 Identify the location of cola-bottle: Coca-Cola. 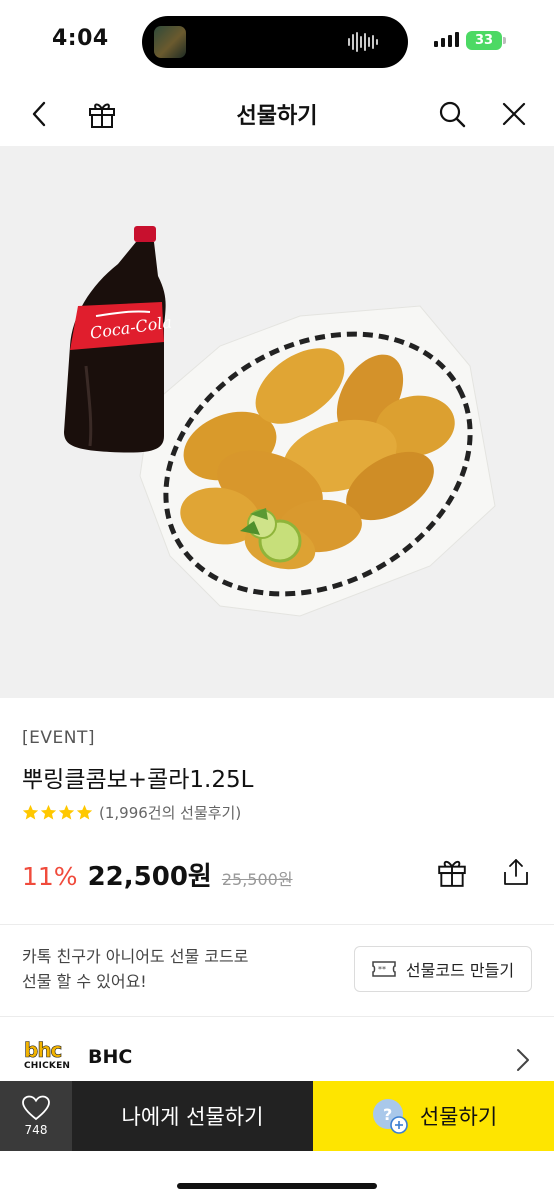
(118, 339).